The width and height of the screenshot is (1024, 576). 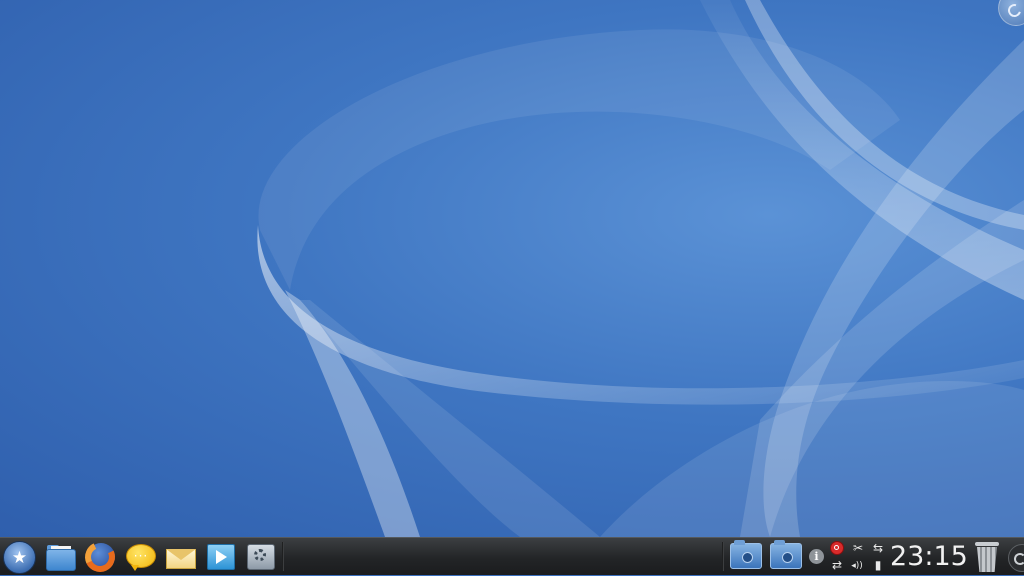 What do you see at coordinates (987, 557) in the screenshot?
I see `trash-button` at bounding box center [987, 557].